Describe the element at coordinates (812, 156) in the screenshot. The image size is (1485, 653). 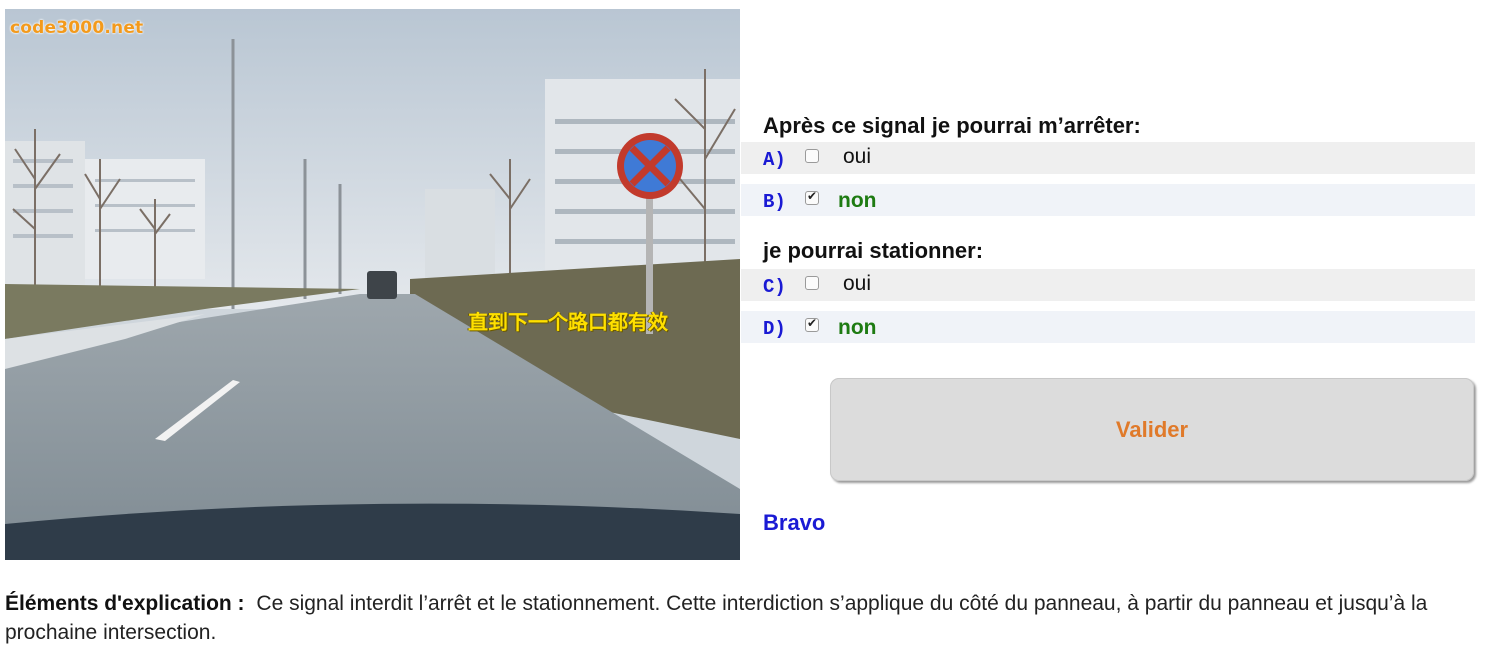
I see `option-a-checkbox` at that location.